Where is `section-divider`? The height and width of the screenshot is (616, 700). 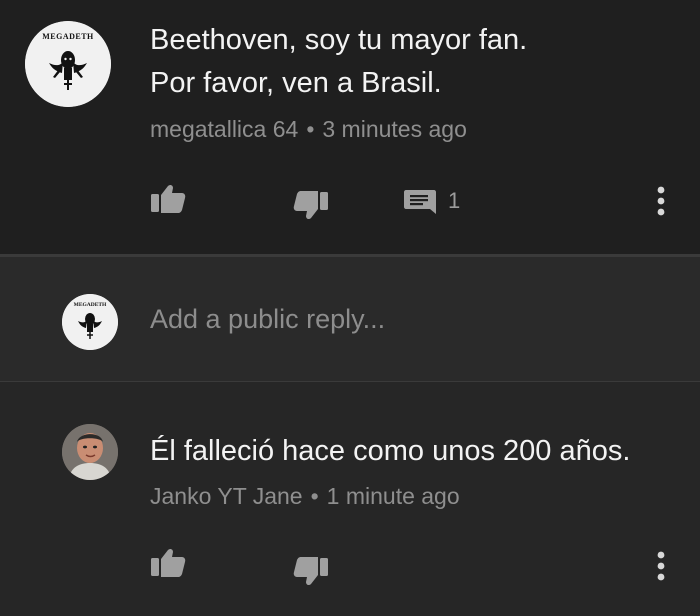
section-divider is located at coordinates (350, 255).